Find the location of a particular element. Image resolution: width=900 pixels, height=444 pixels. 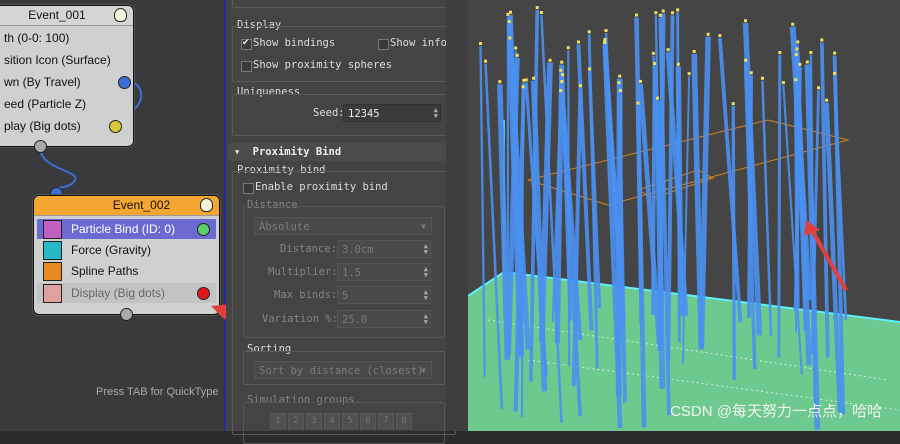

sim-group-button-2: 2 is located at coordinates (296, 421).